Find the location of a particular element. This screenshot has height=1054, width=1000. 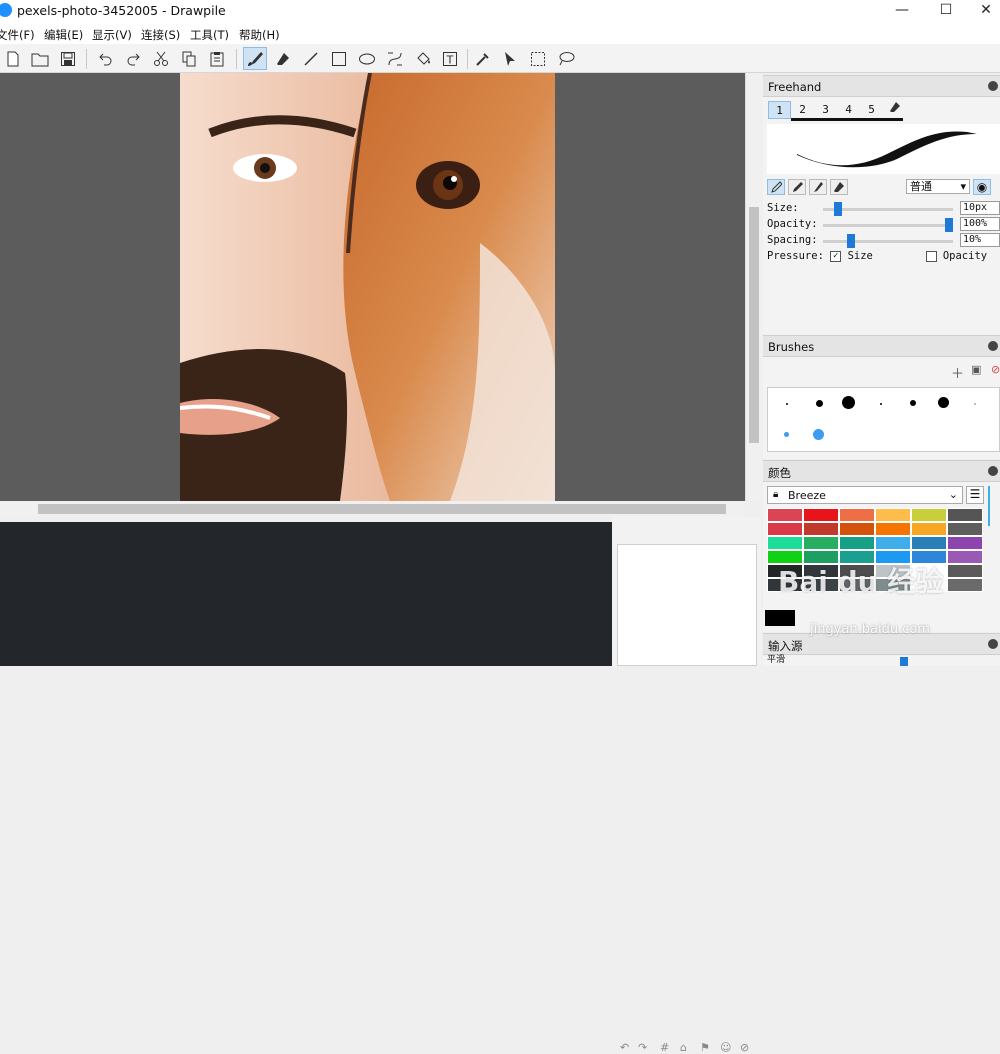

open-folder-icon is located at coordinates (40, 58).